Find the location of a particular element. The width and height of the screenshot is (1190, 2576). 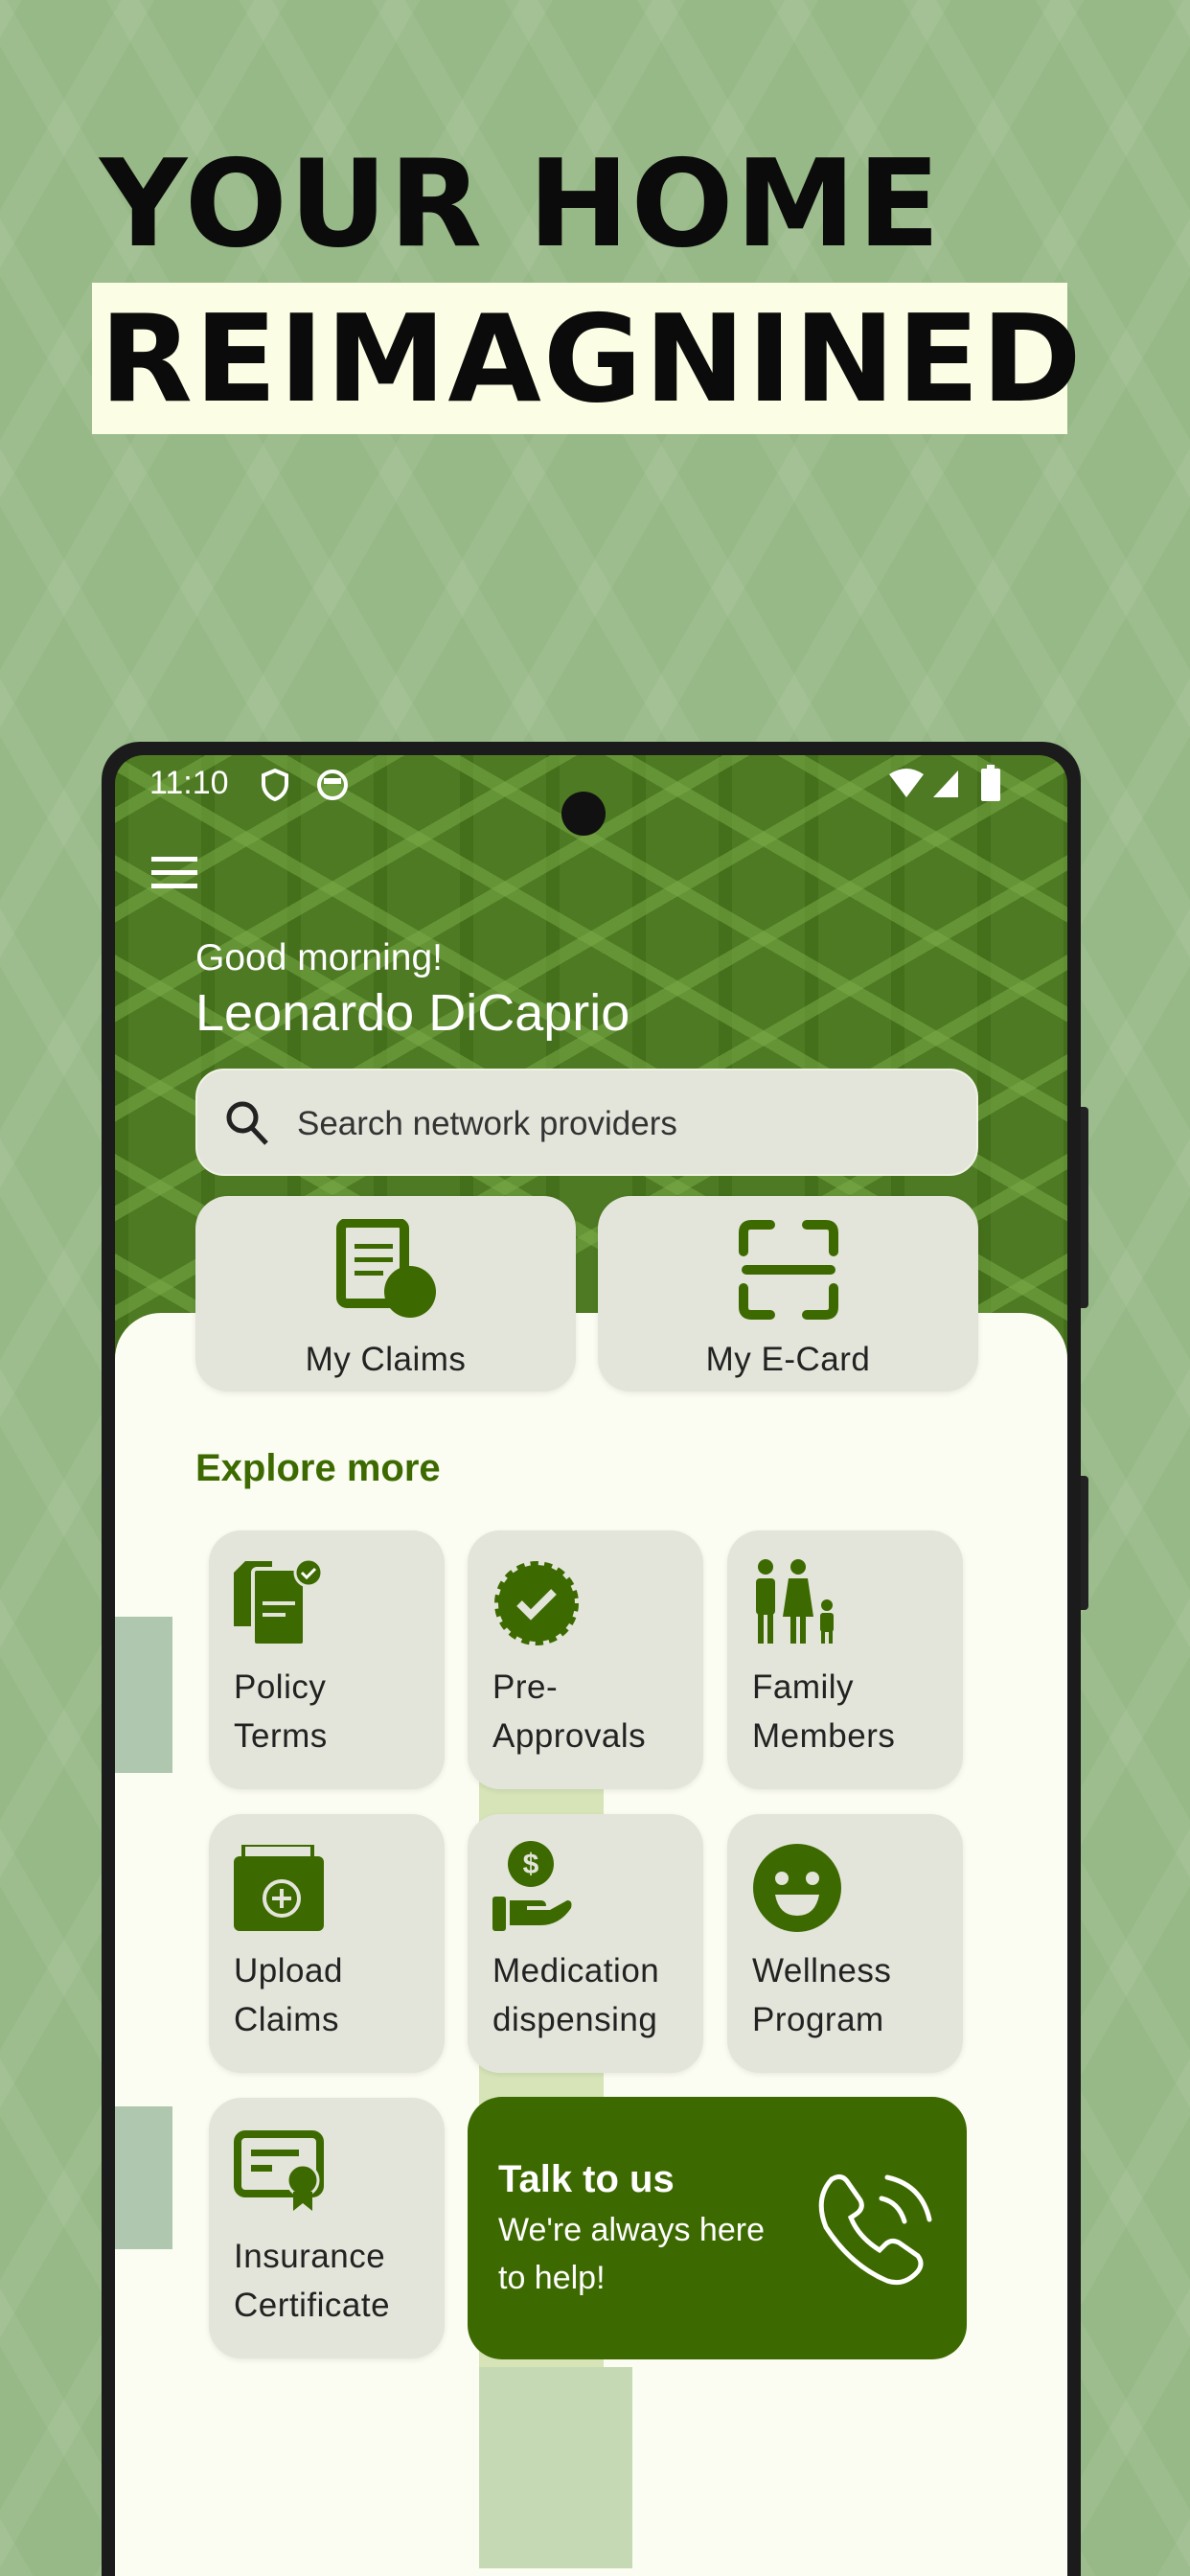

pre-approvals-button: Pre- Approvals is located at coordinates (586, 1659).